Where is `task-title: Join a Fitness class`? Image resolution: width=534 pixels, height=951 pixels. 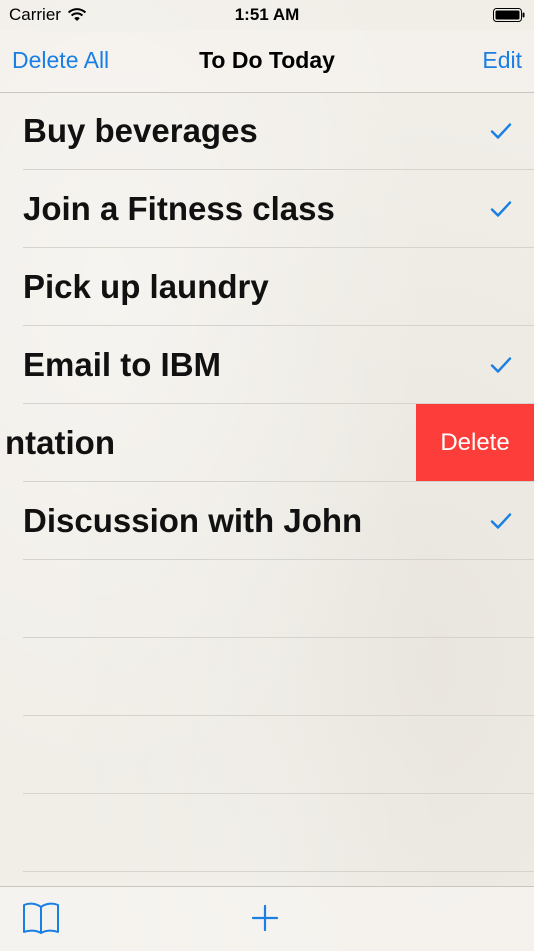 task-title: Join a Fitness class is located at coordinates (179, 208).